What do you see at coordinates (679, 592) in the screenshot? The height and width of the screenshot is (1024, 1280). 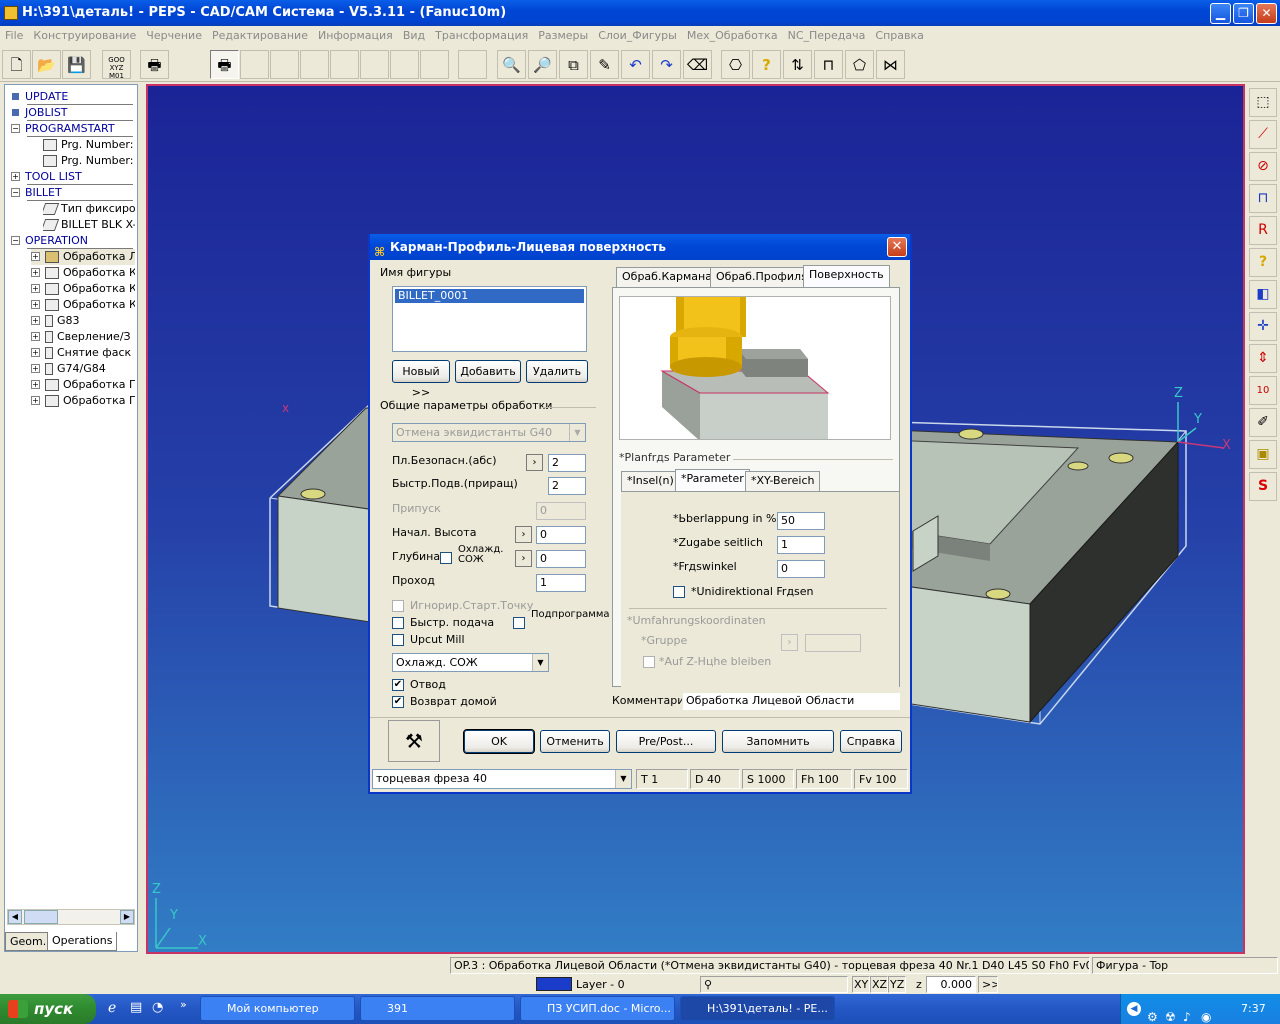 I see `unidirectional-checkbox` at bounding box center [679, 592].